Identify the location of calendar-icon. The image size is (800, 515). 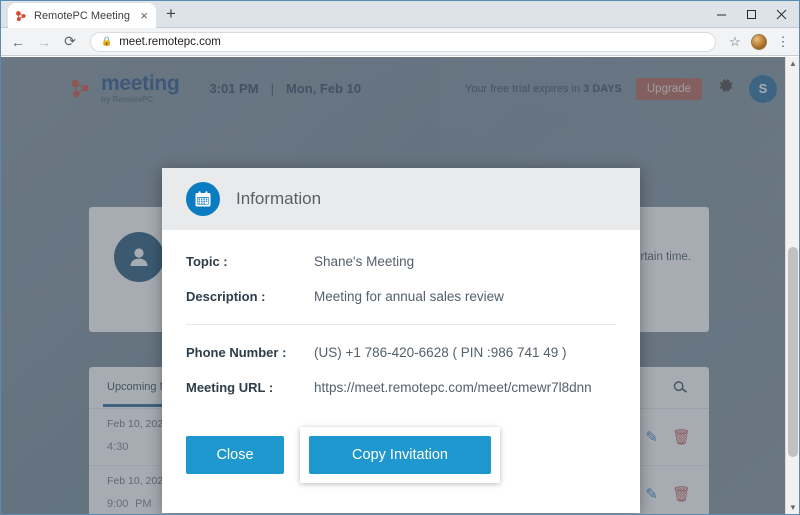
(203, 199).